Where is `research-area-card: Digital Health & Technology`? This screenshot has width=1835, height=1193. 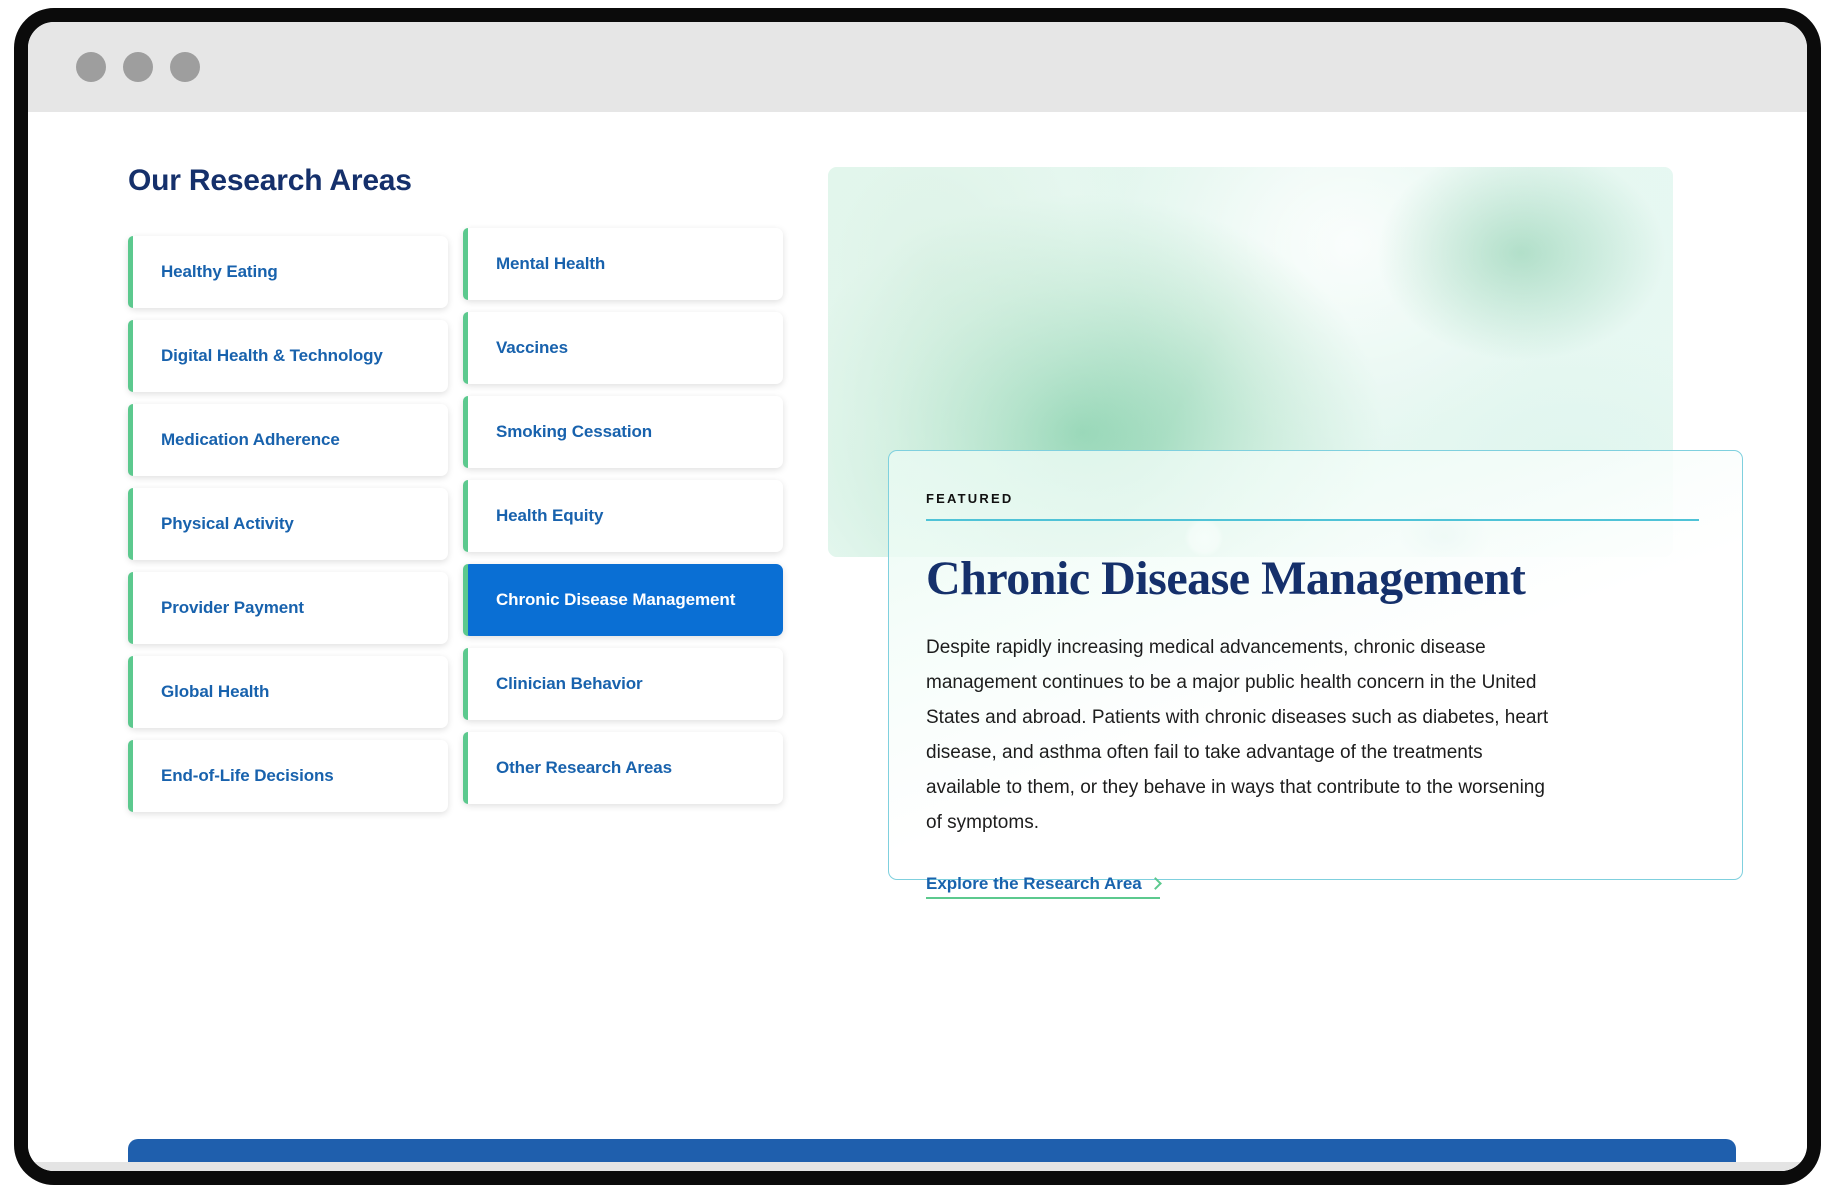
research-area-card: Digital Health & Technology is located at coordinates (288, 356).